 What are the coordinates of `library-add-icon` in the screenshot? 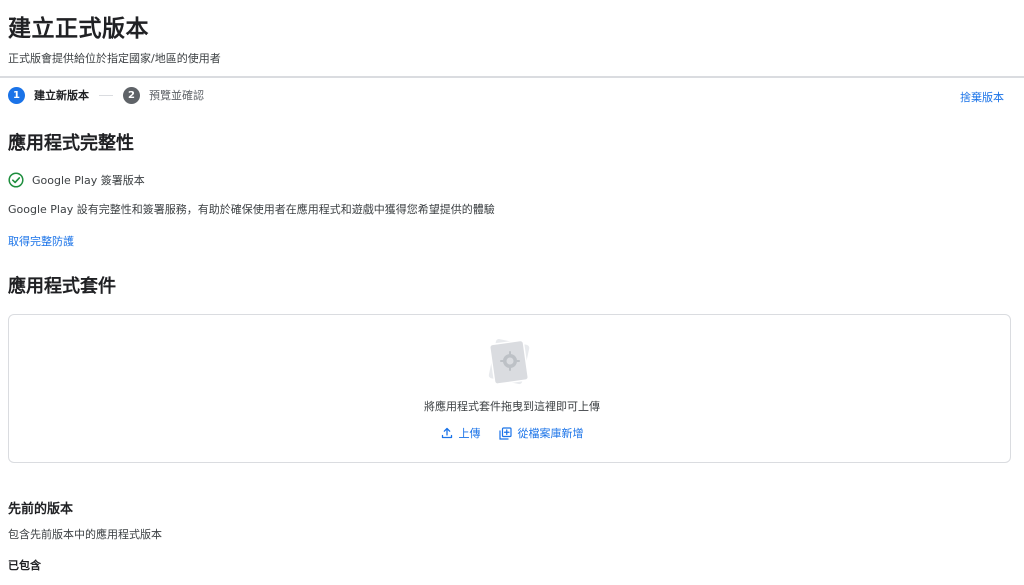 It's located at (505, 433).